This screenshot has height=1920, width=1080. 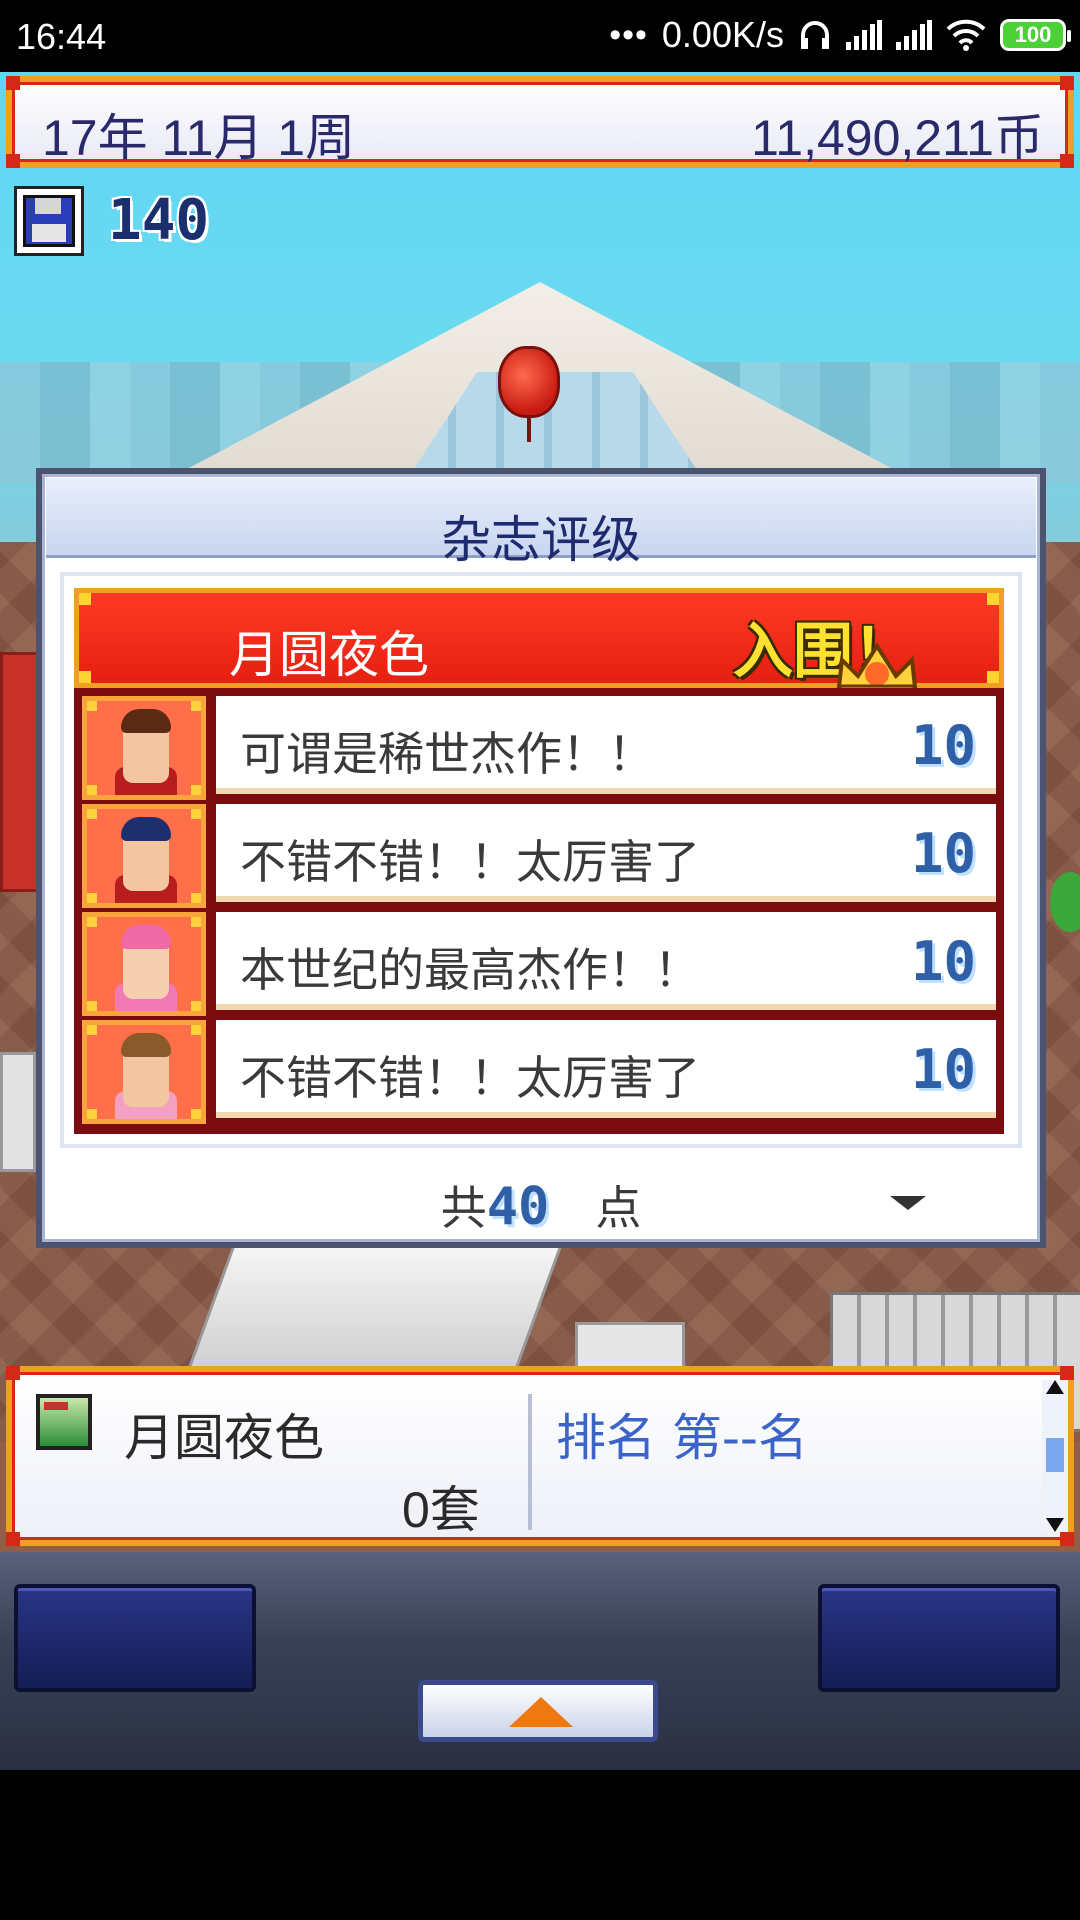 What do you see at coordinates (61, 36) in the screenshot?
I see `status-time: 16:44` at bounding box center [61, 36].